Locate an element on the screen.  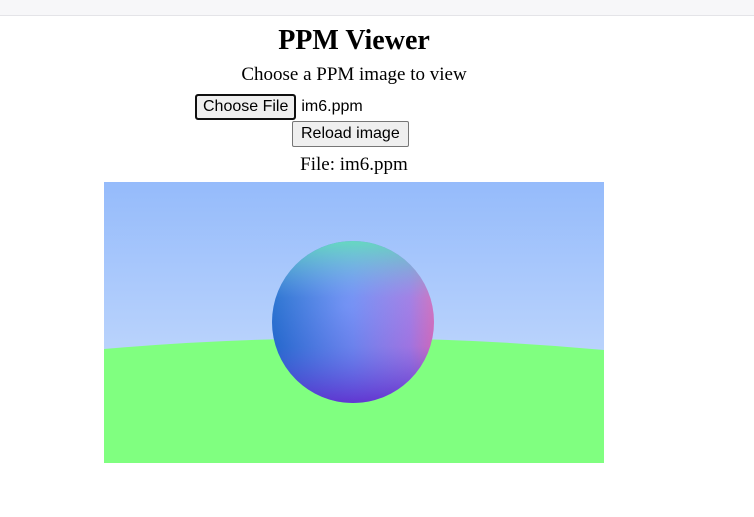
page-title: PPM Viewer is located at coordinates (354, 40).